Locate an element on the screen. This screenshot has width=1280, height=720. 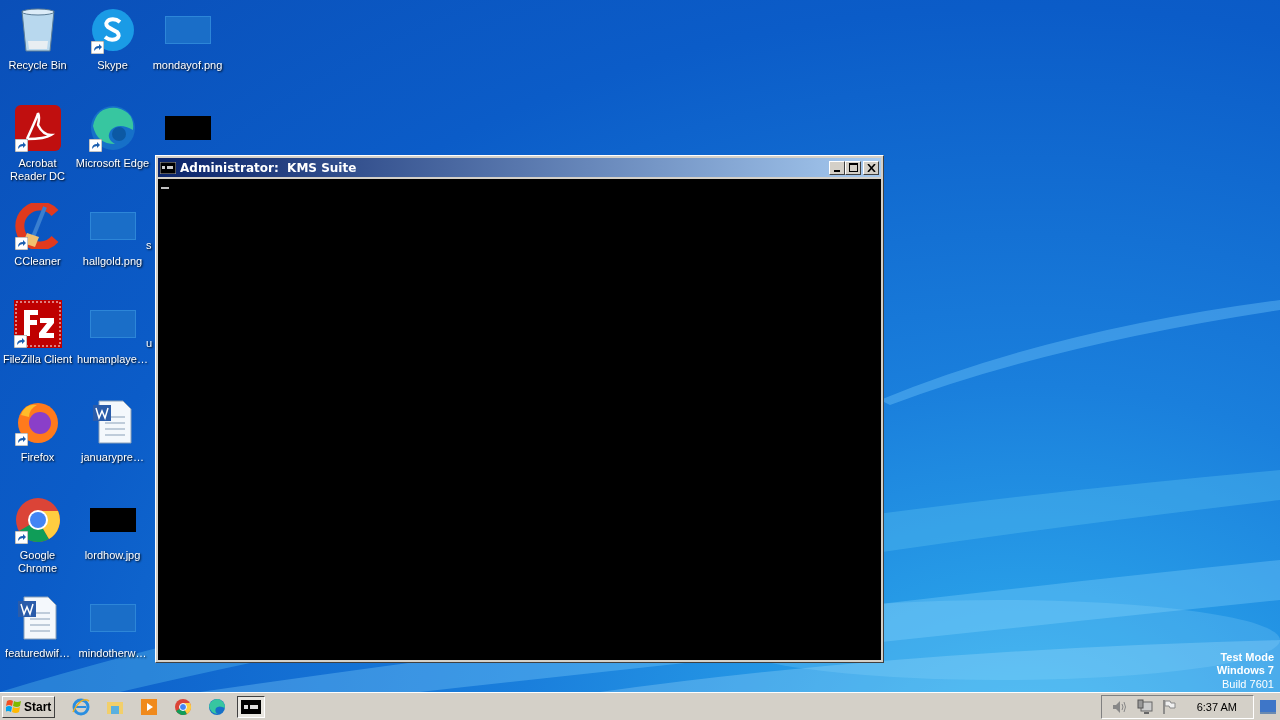
skype-icon is located at coordinates (112, 30).